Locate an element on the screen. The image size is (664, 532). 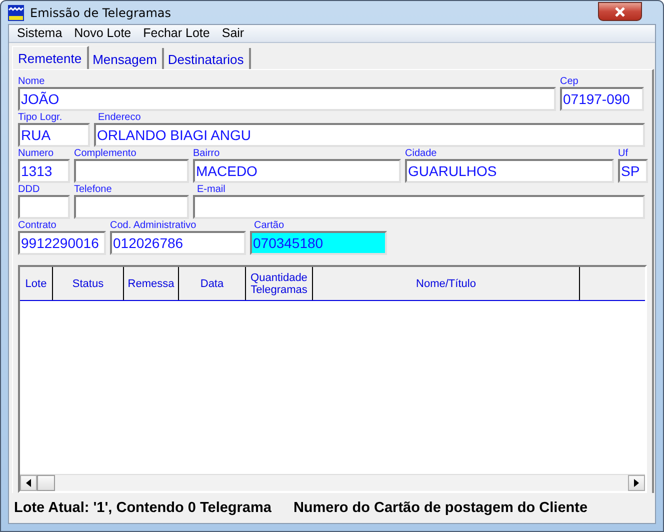
status-text: Numero do Cartão de postagem do Cliente is located at coordinates (440, 508).